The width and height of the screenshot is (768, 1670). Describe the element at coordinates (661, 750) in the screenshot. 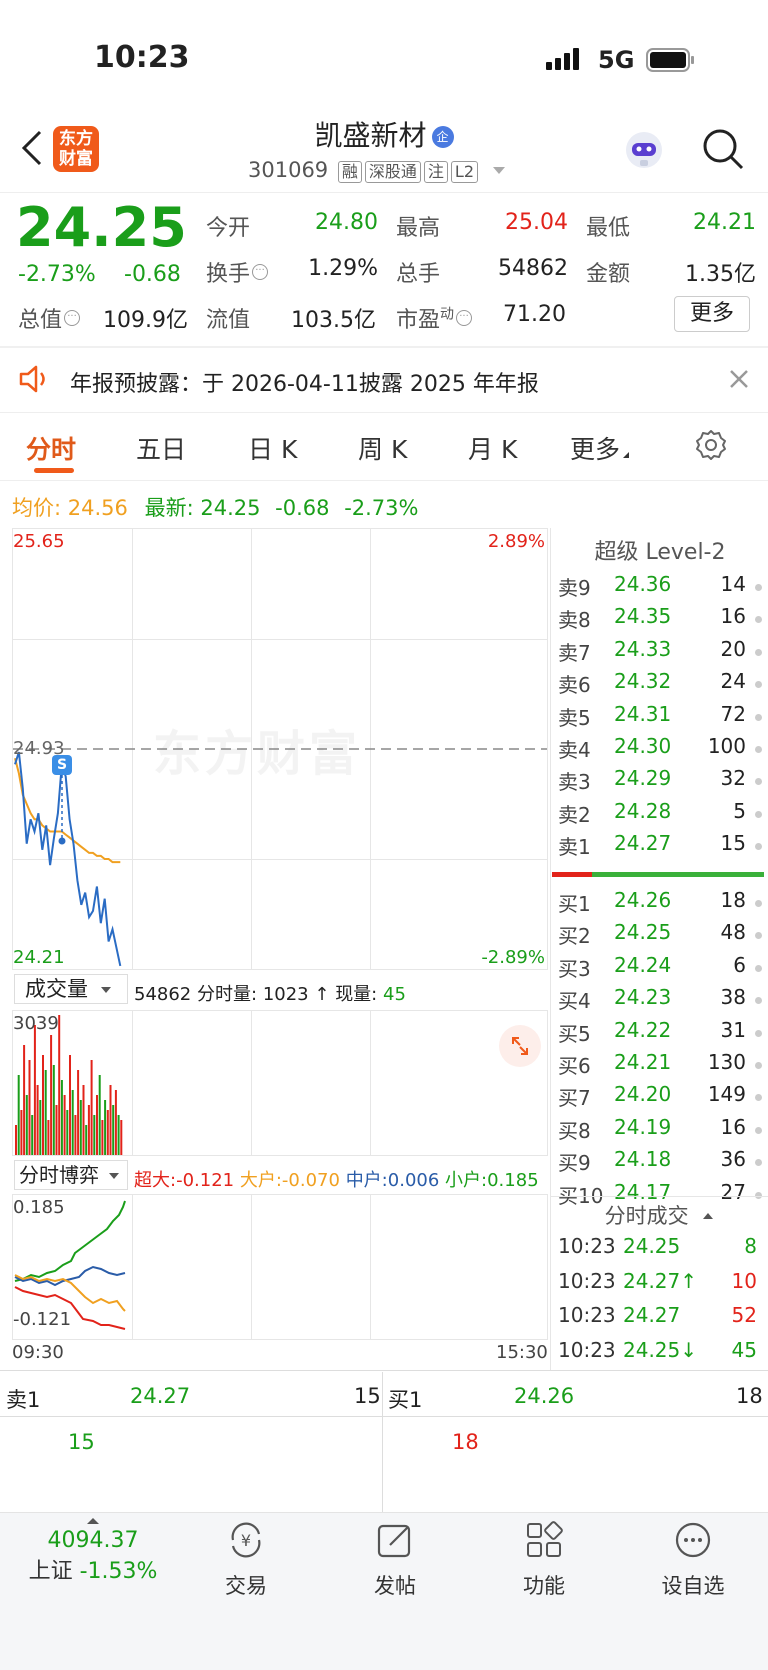

I see `ask-row: 卖4 24.30 100` at that location.